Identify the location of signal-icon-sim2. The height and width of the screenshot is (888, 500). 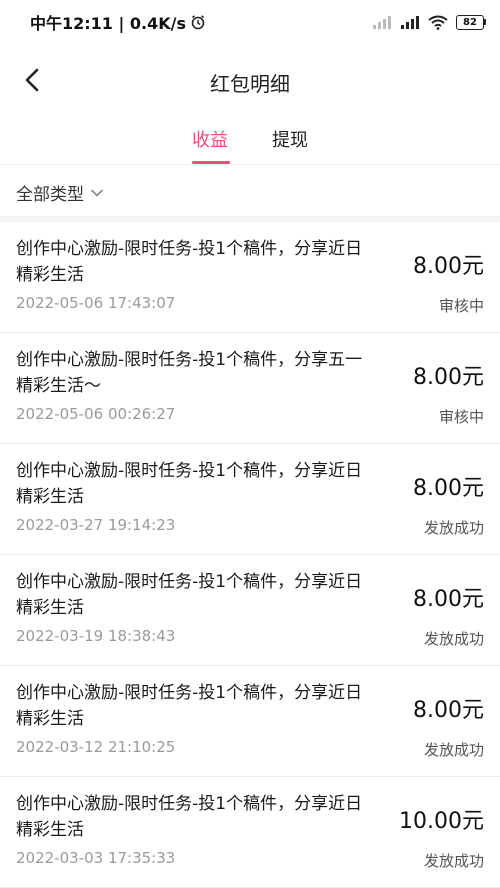
(382, 22).